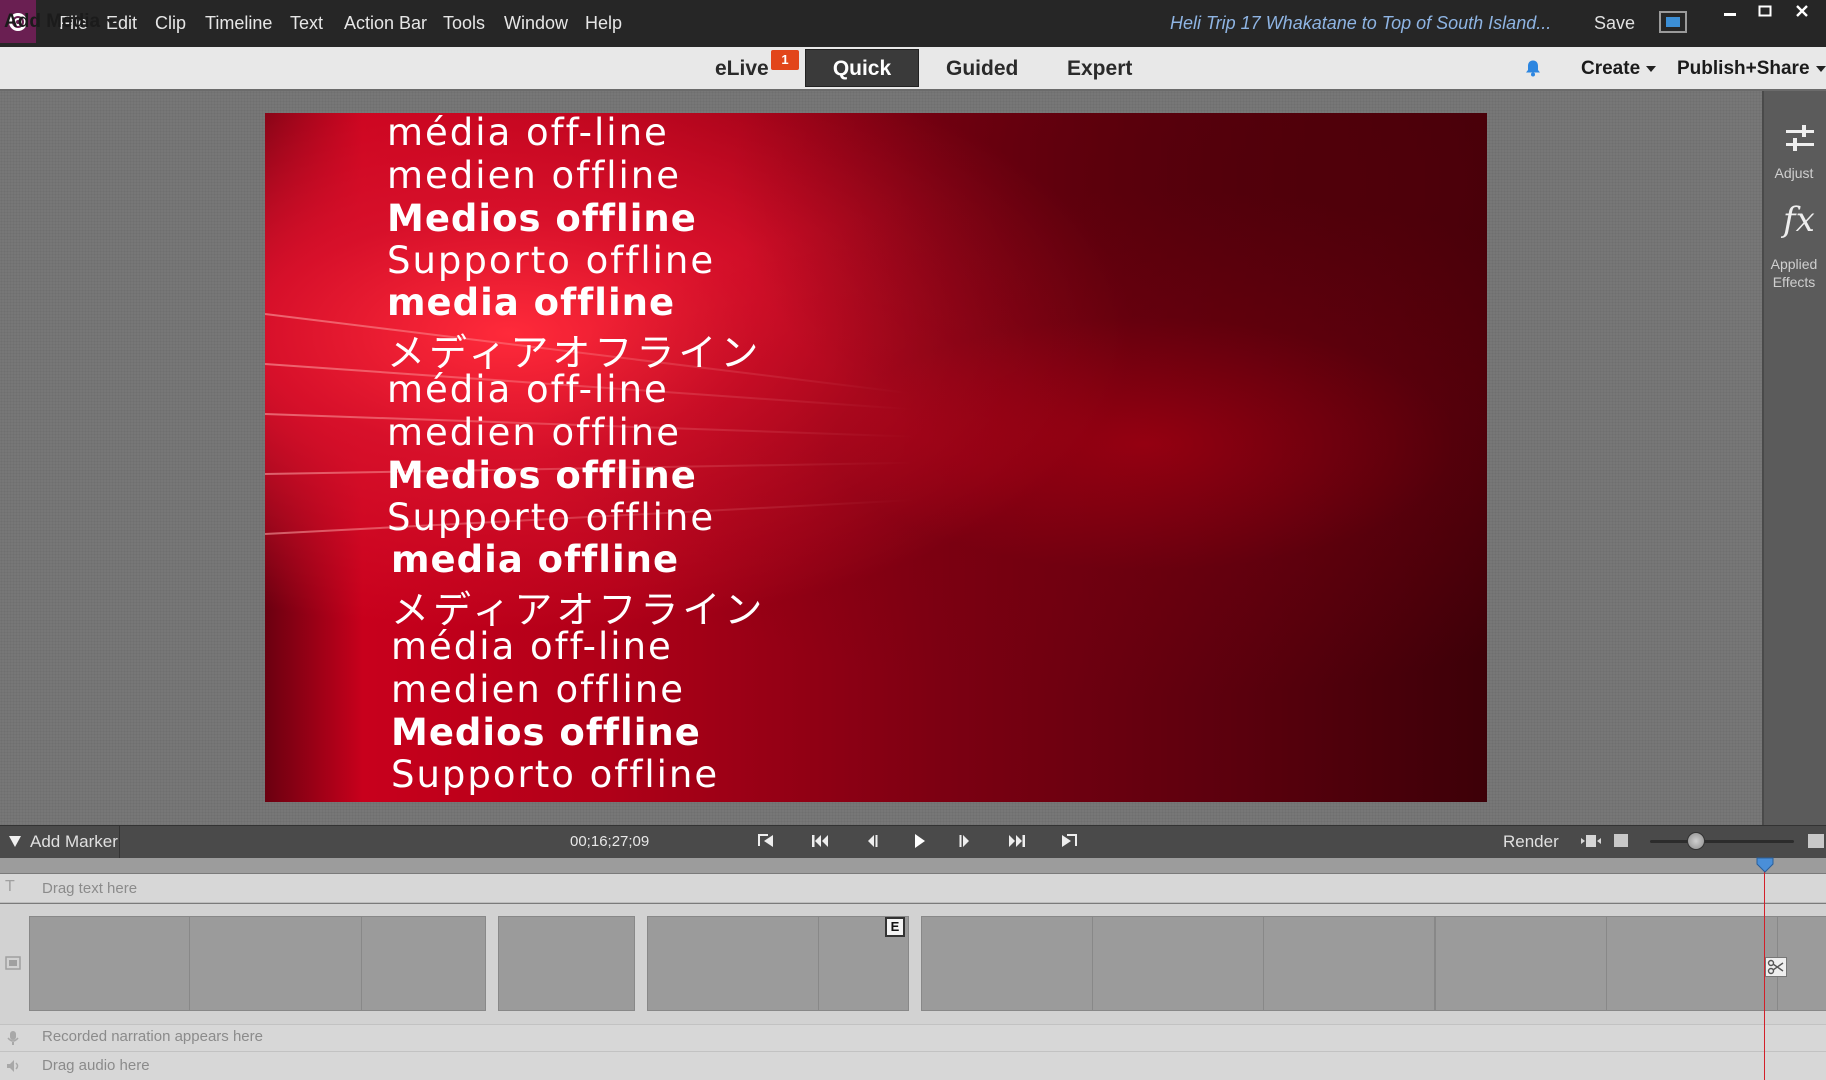 The height and width of the screenshot is (1080, 1826). What do you see at coordinates (1069, 841) in the screenshot?
I see `go-to-out-icon` at bounding box center [1069, 841].